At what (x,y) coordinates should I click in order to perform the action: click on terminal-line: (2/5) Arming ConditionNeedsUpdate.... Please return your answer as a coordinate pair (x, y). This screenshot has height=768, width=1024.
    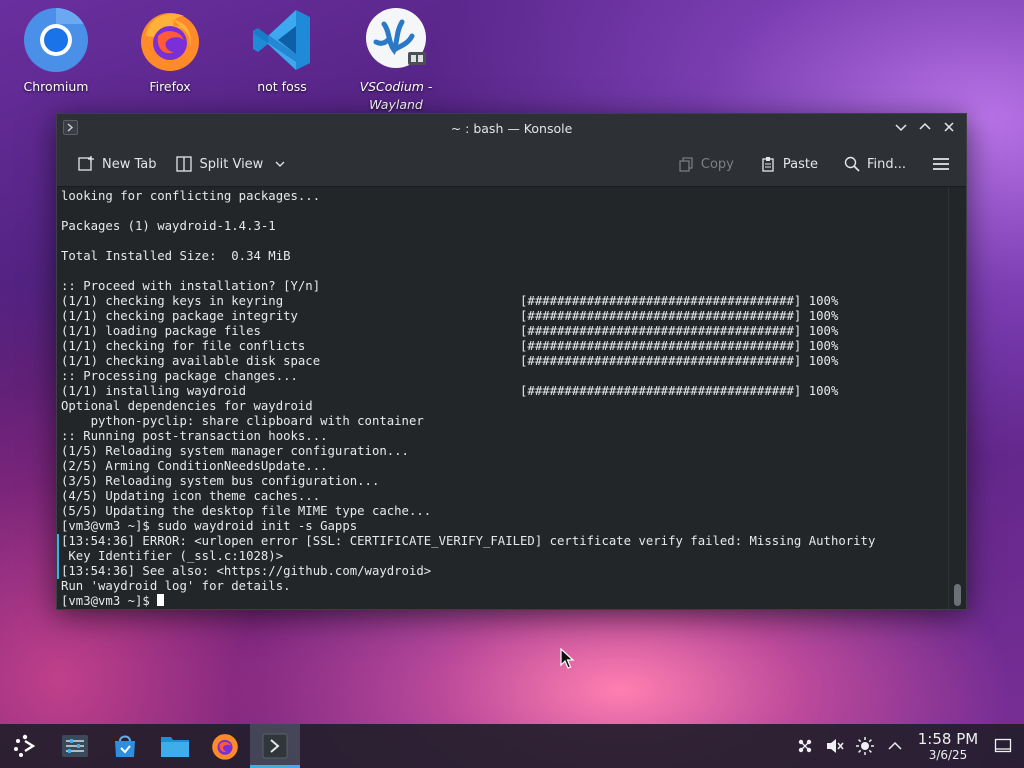
    Looking at the image, I should click on (194, 466).